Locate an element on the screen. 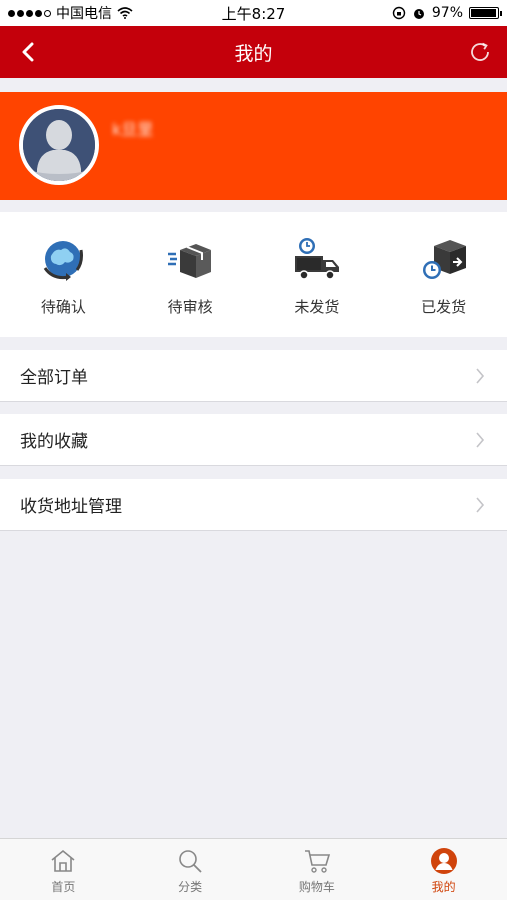  refresh-button is located at coordinates (480, 52).